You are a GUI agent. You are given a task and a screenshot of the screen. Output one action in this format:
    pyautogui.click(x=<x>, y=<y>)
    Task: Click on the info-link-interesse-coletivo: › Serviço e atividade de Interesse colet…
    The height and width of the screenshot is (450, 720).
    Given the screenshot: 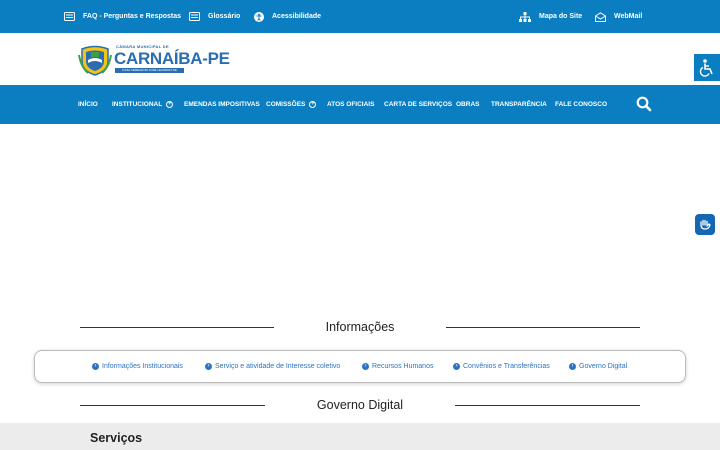 What is the action you would take?
    pyautogui.click(x=272, y=366)
    